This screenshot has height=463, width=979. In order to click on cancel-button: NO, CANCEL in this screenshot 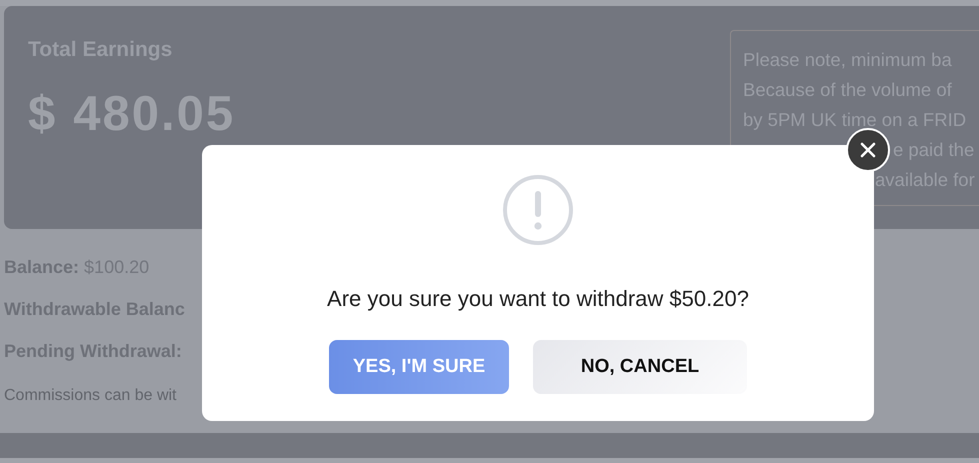, I will do `click(640, 367)`.